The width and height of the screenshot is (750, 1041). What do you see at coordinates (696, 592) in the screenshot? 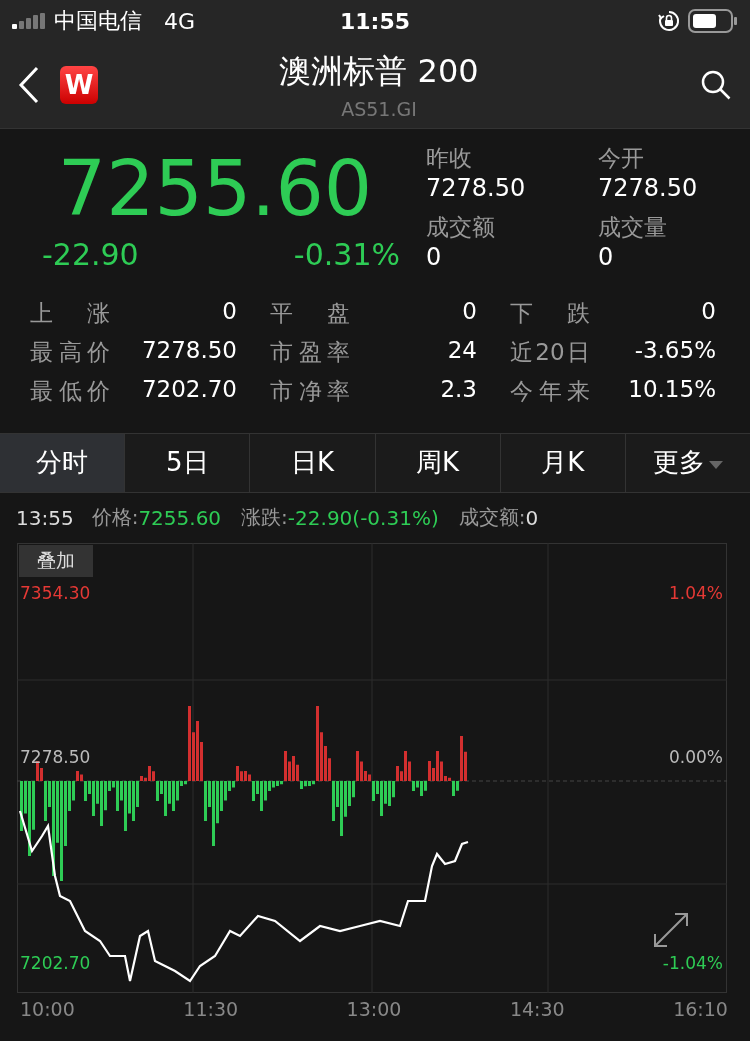
I see `percent-axis-label: 1.04%` at bounding box center [696, 592].